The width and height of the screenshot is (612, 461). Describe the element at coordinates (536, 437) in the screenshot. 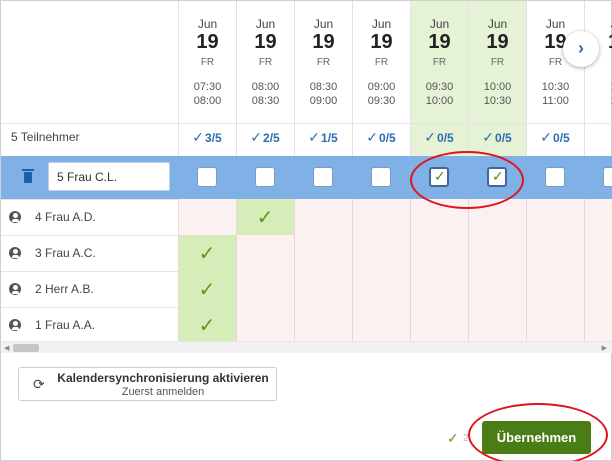

I see `apply-button: Übernehmen` at that location.